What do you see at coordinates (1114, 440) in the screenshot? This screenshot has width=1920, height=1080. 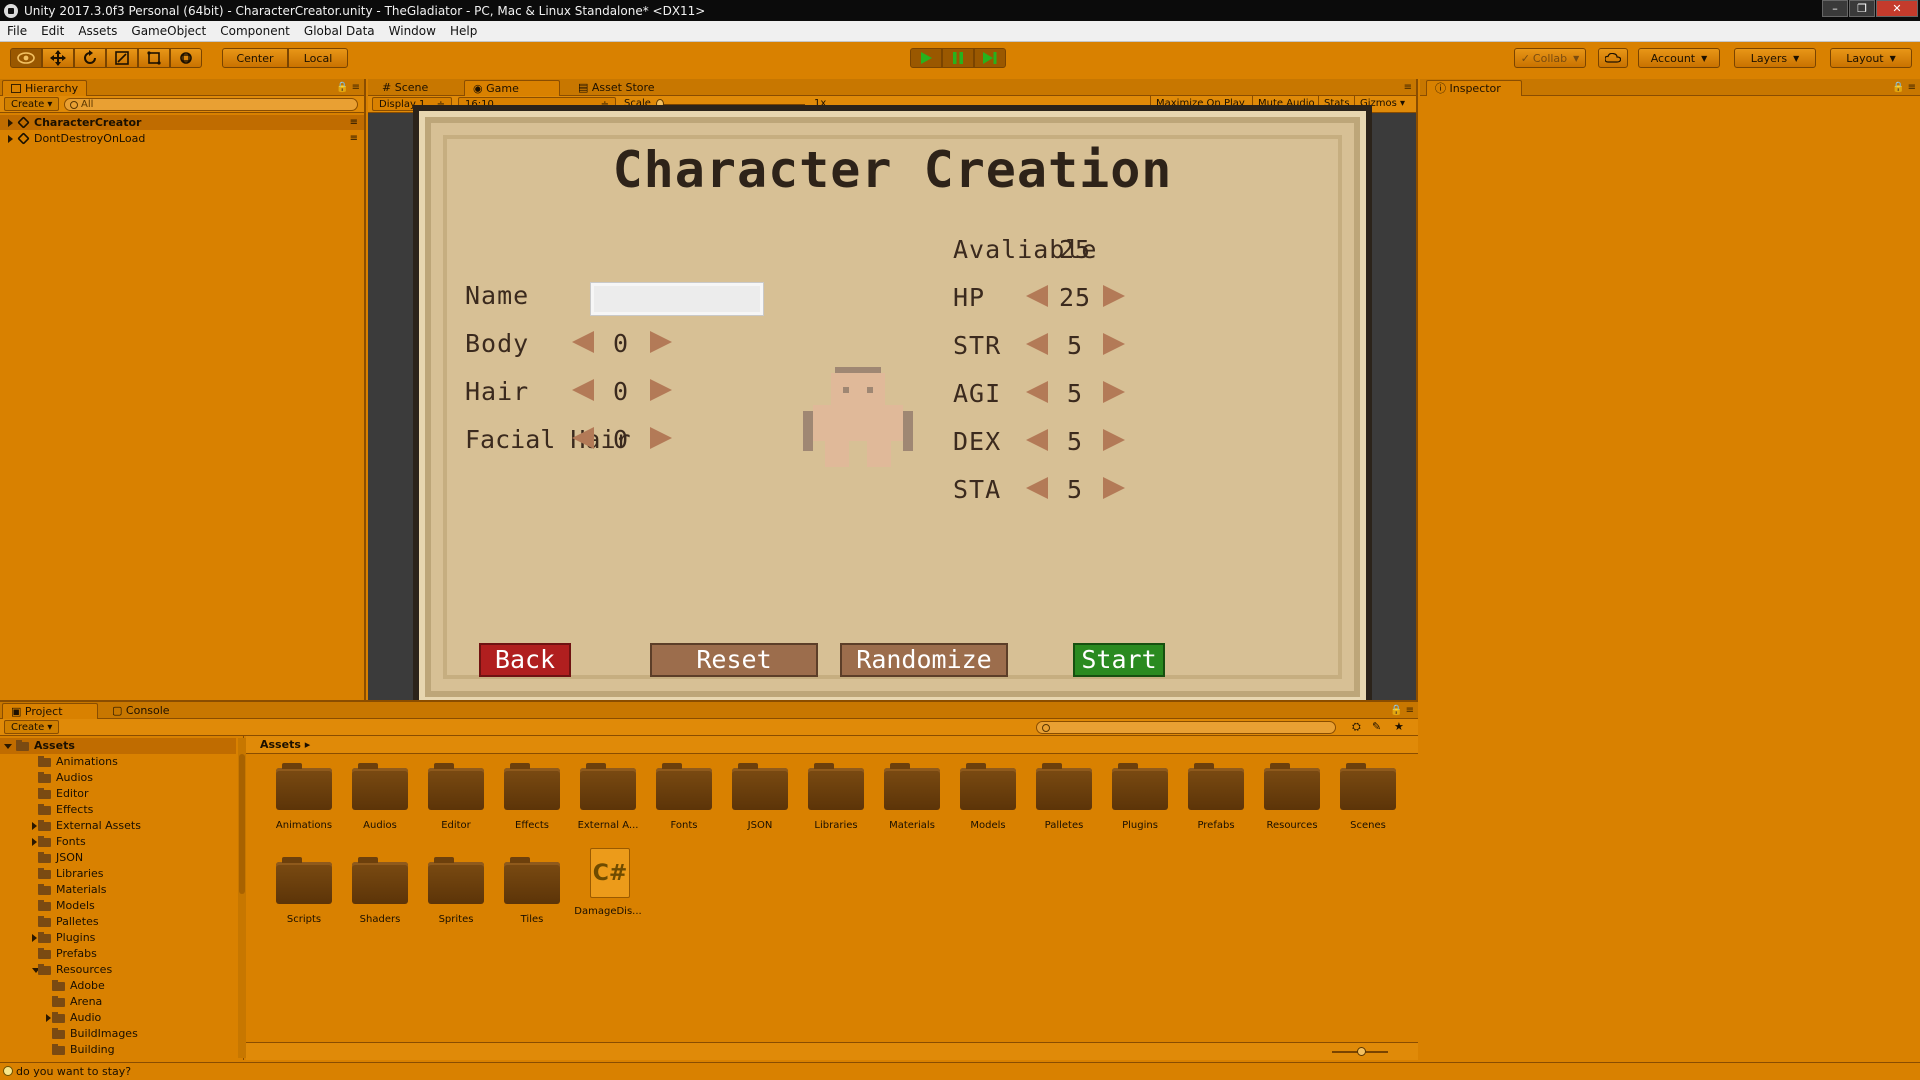 I see `dex-increase-arrow-icon` at bounding box center [1114, 440].